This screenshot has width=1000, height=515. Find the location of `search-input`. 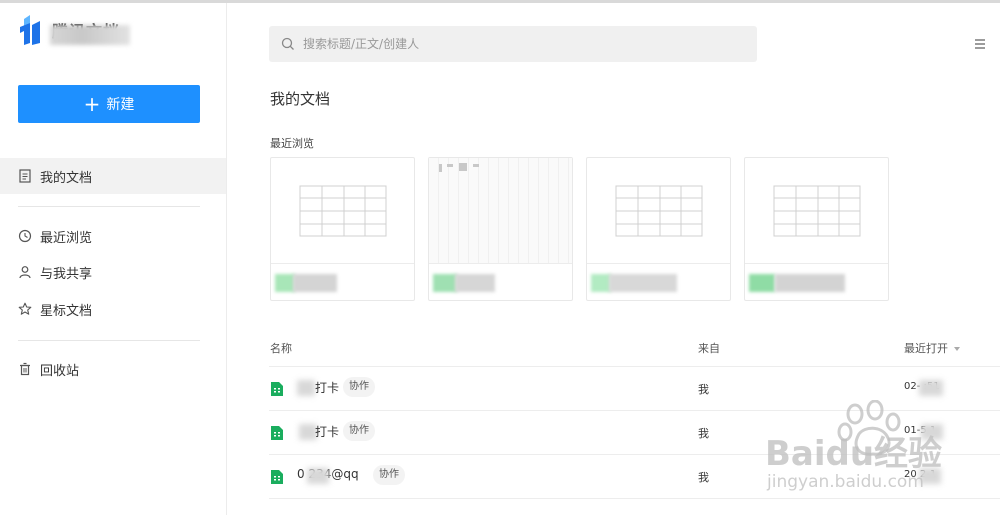

search-input is located at coordinates (513, 44).